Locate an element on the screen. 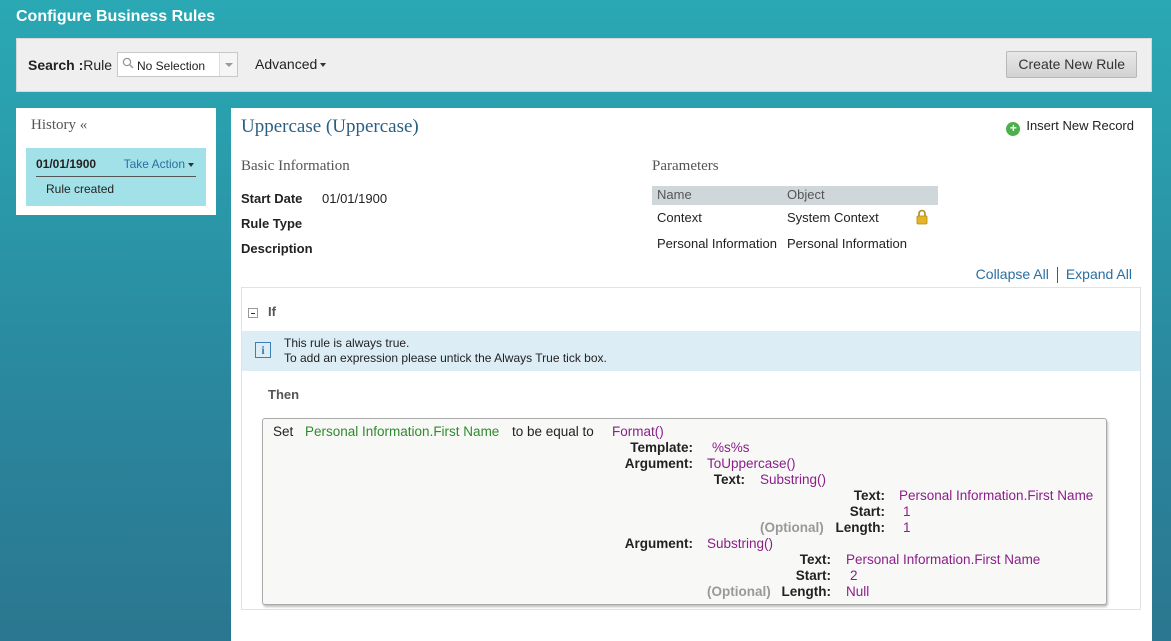  search-label: Search :Rule is located at coordinates (70, 65).